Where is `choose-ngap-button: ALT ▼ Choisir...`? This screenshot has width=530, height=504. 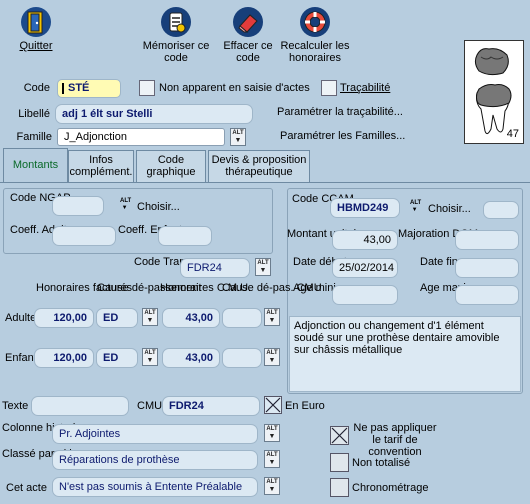
choose-ngap-button: ALT ▼ Choisir... is located at coordinates (150, 207).